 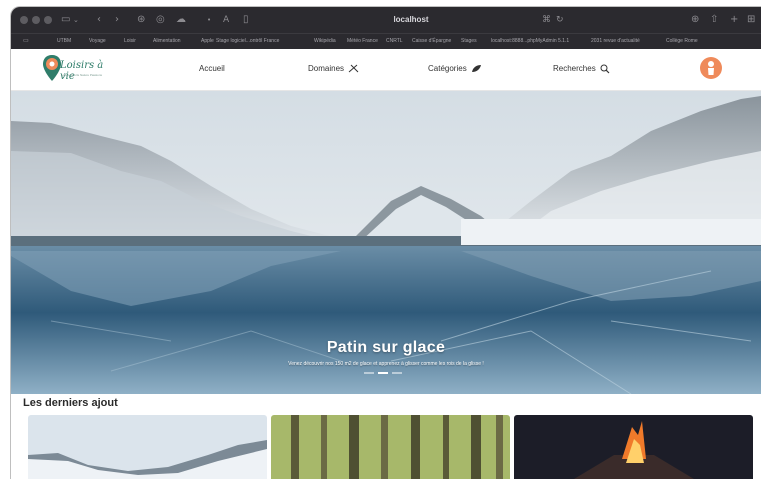 I want to click on nav-categories: Catégories, so click(x=455, y=69).